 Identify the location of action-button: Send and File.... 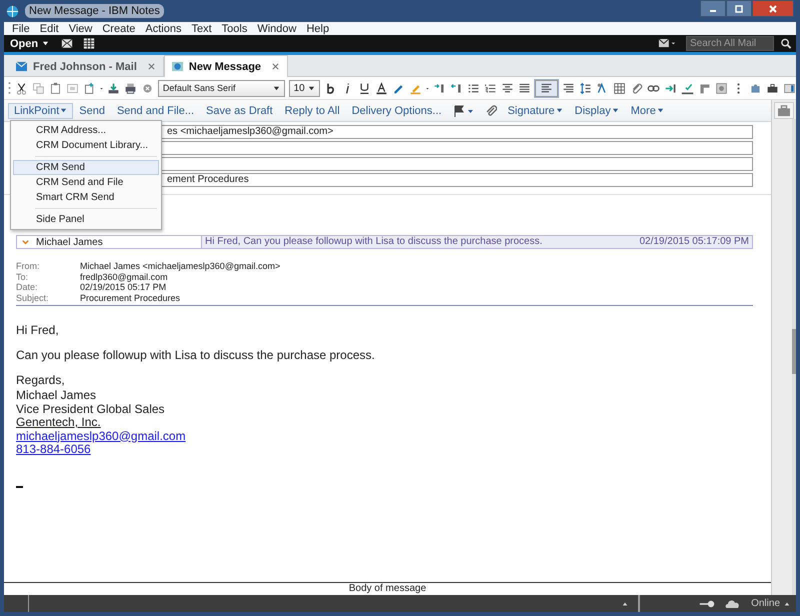
(155, 110).